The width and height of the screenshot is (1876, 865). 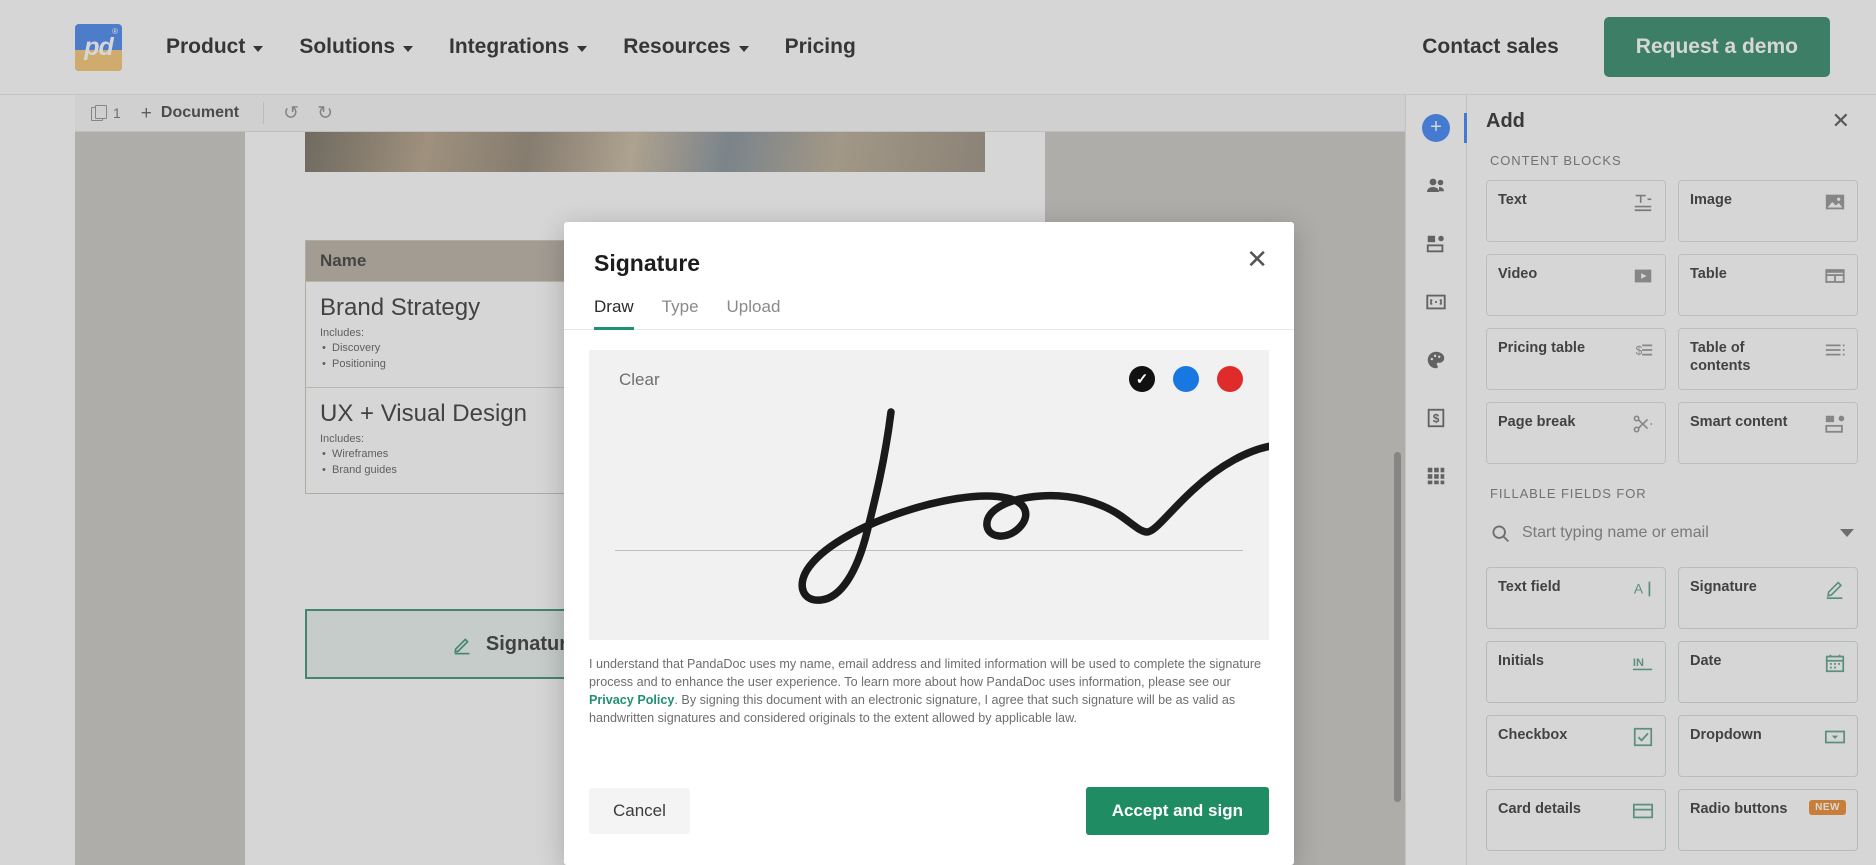 I want to click on tab-draw: Draw, so click(x=614, y=313).